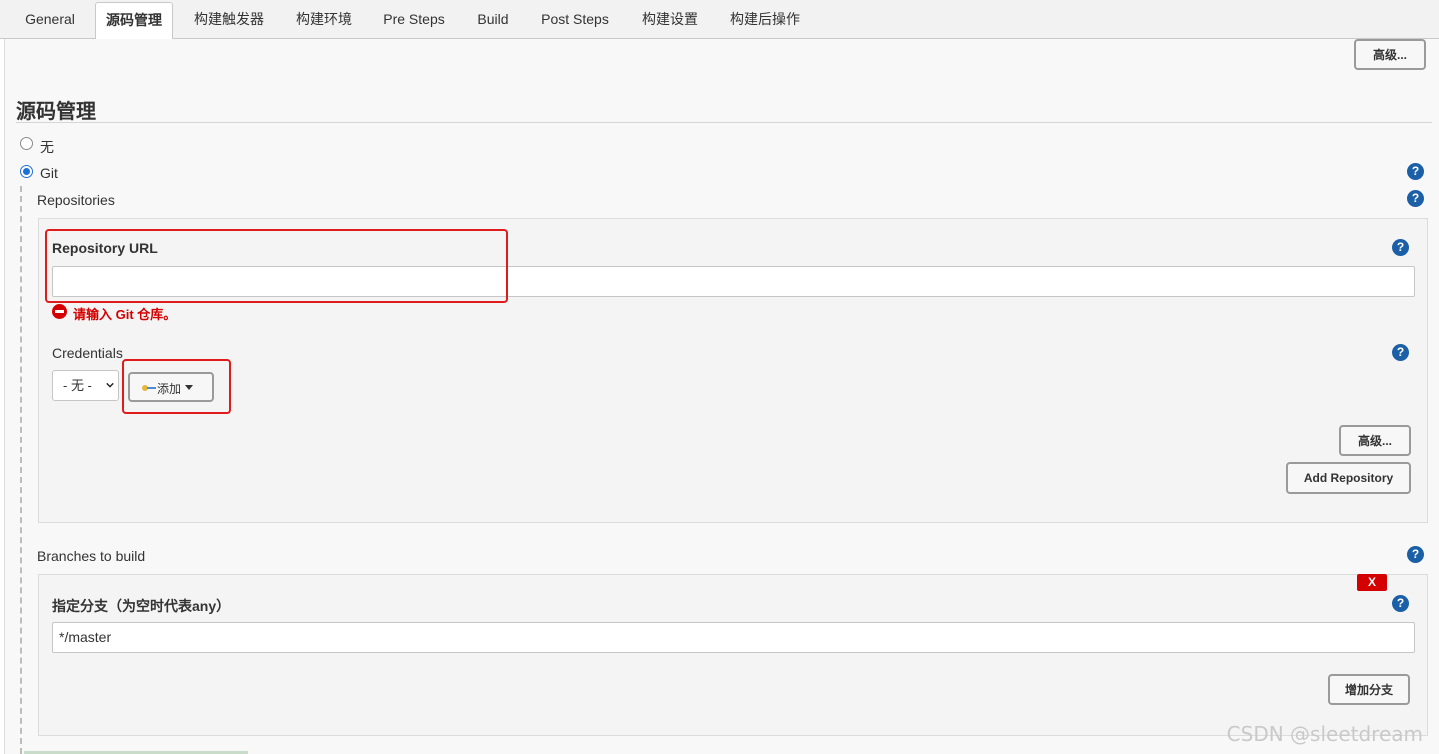 The width and height of the screenshot is (1439, 754). I want to click on watermark: CSDN @sleetdream, so click(1324, 734).